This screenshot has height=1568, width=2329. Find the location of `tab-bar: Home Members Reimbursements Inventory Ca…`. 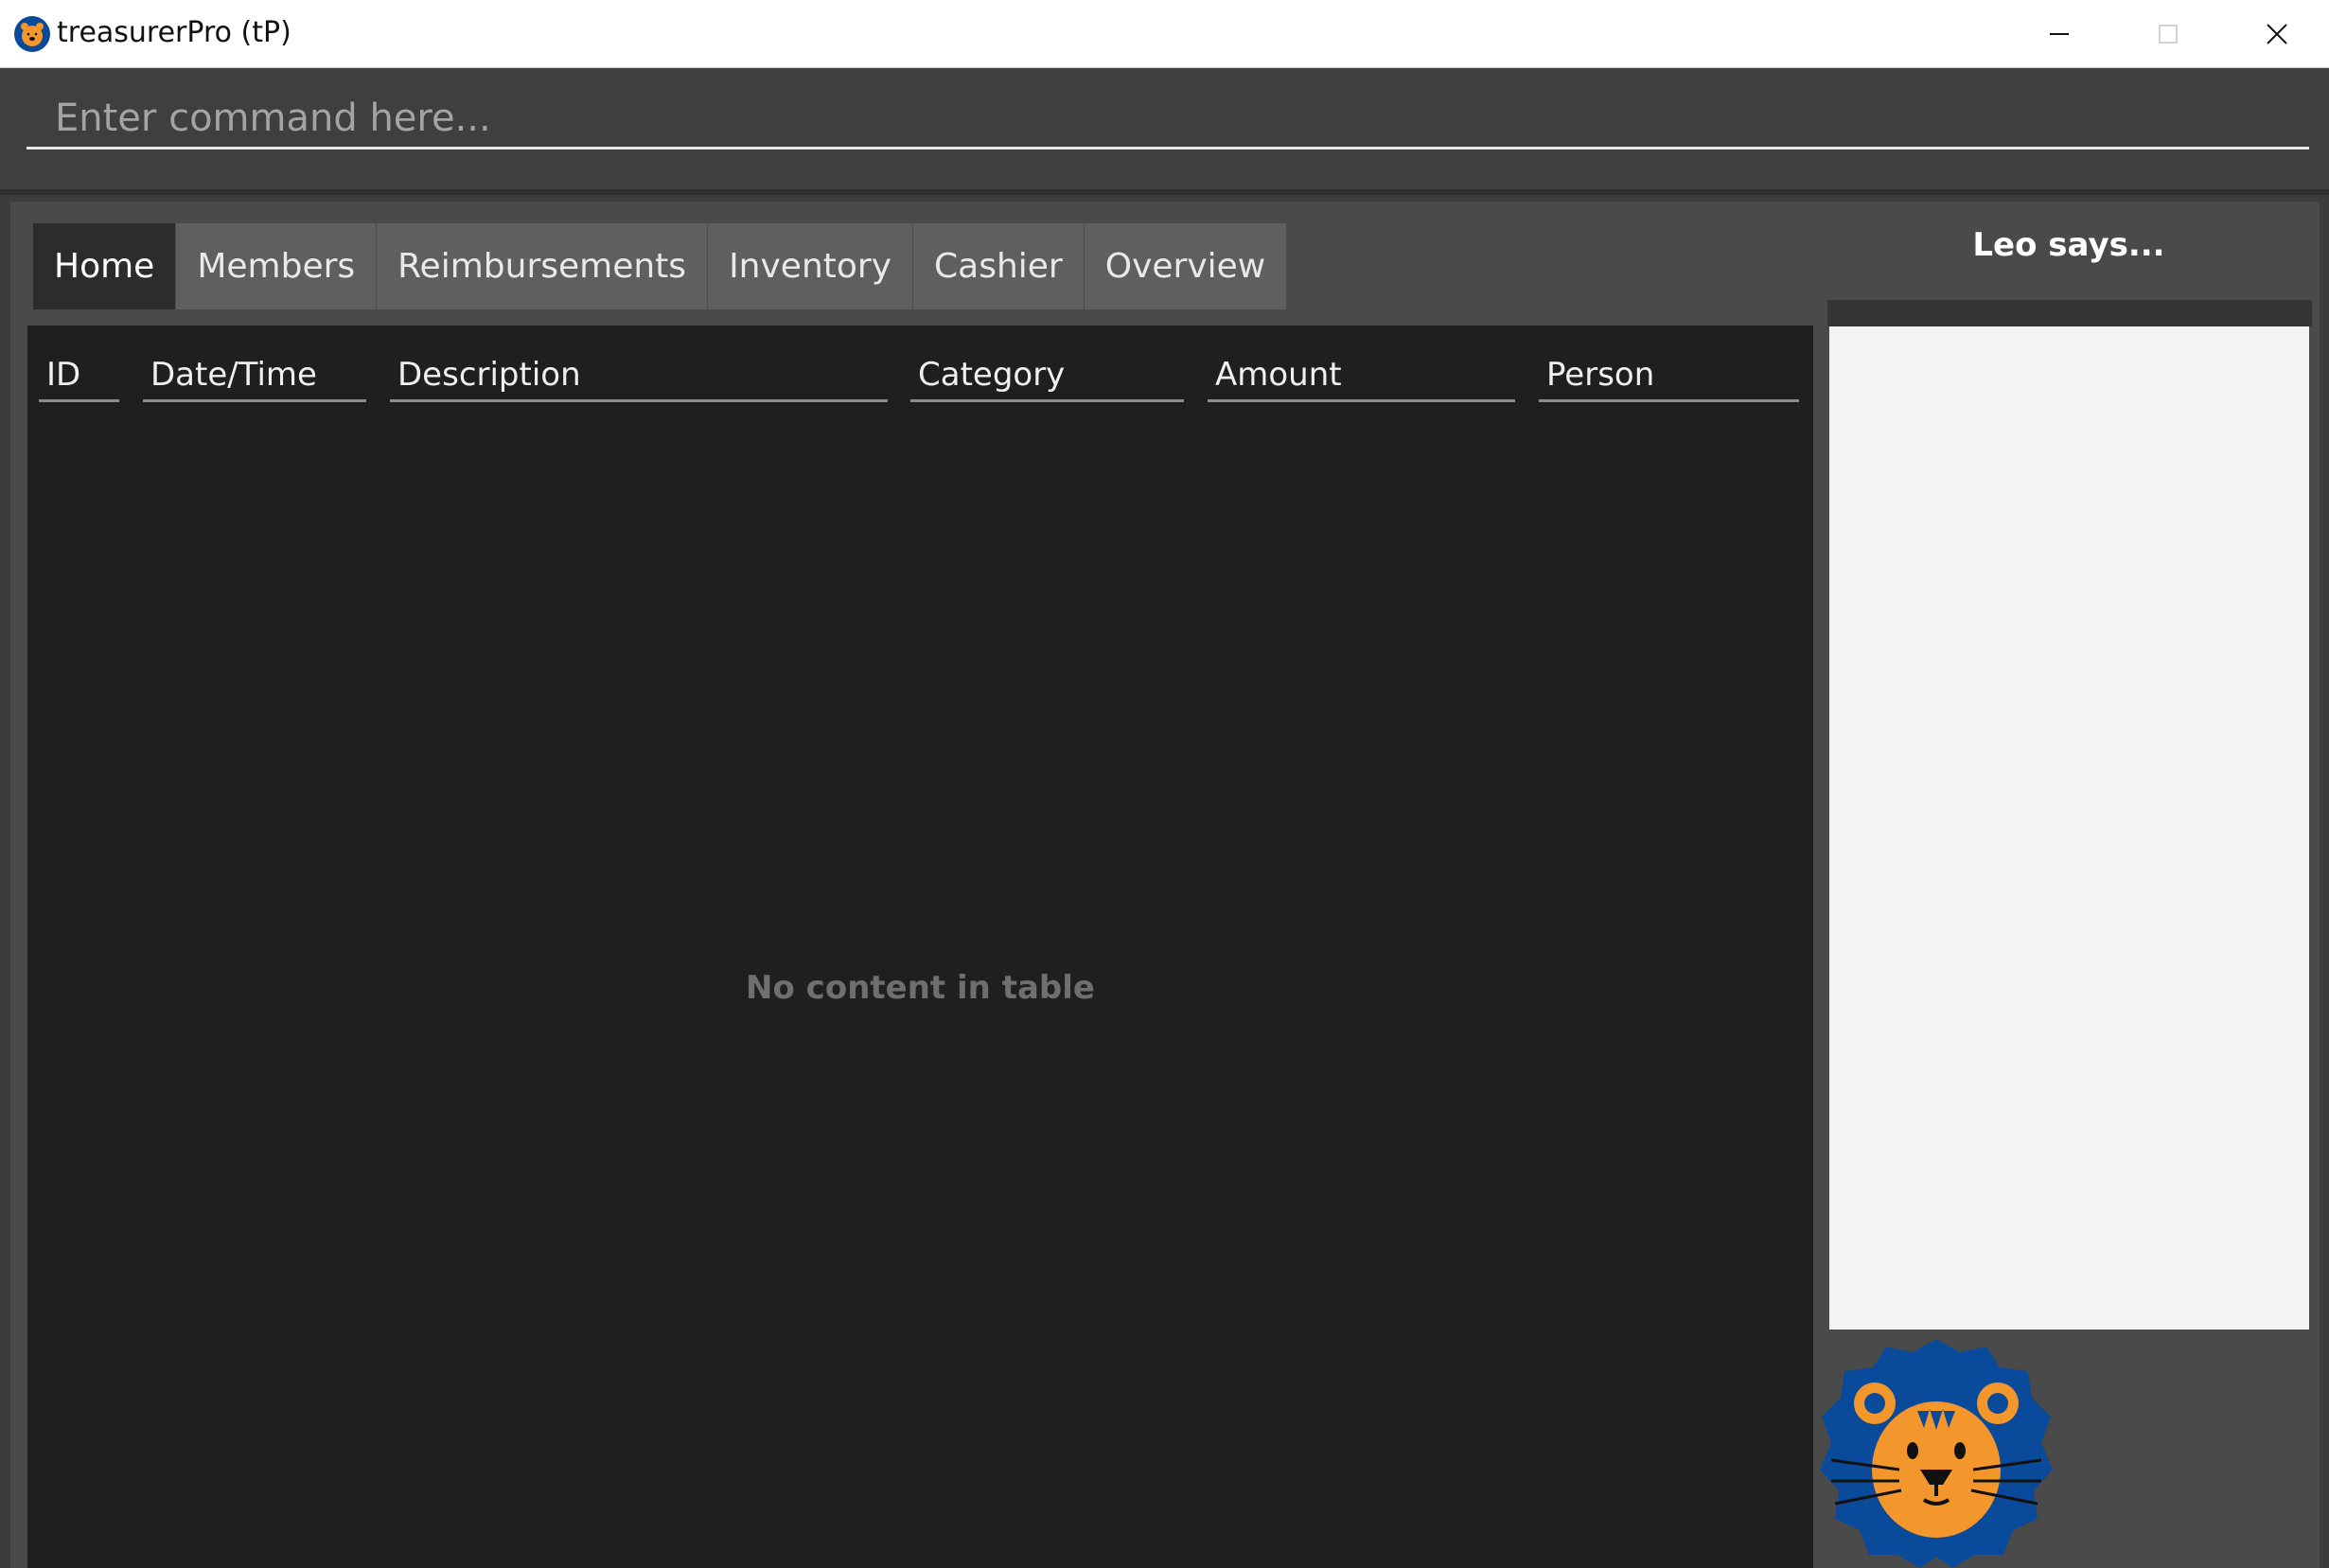

tab-bar: Home Members Reimbursements Inventory Ca… is located at coordinates (660, 266).